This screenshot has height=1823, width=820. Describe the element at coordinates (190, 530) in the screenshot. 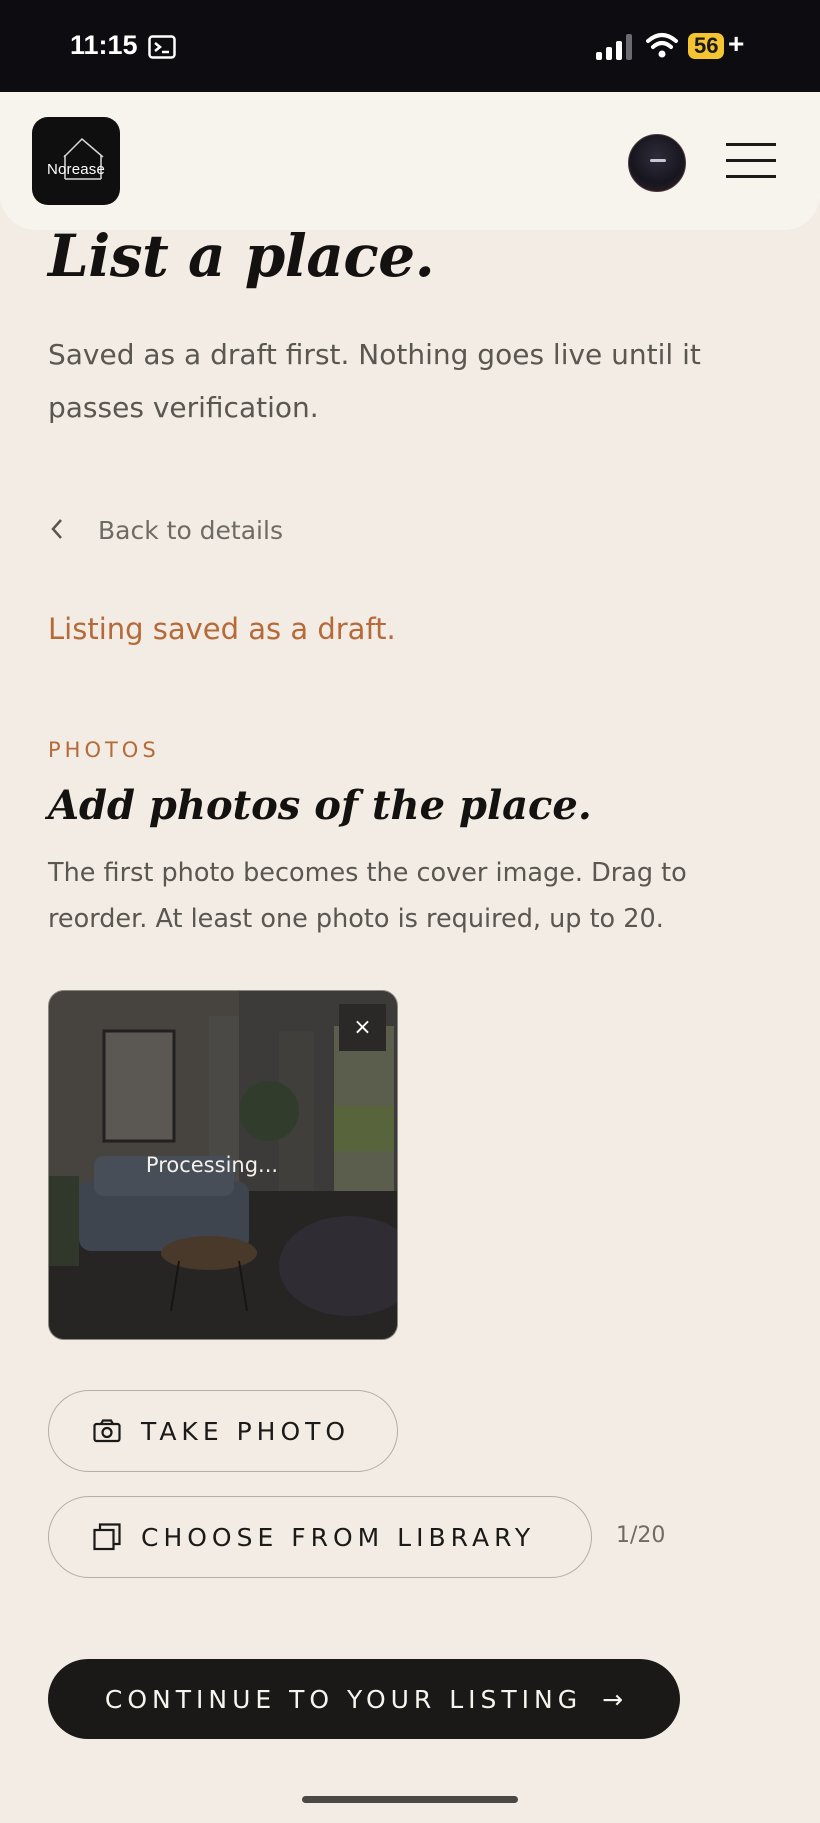

I see `back-label: Back to details` at that location.